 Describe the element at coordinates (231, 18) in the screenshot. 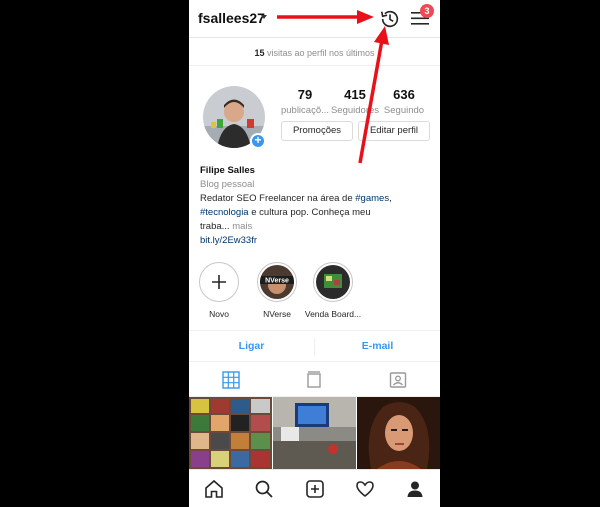

I see `account-username: fsallees27` at that location.